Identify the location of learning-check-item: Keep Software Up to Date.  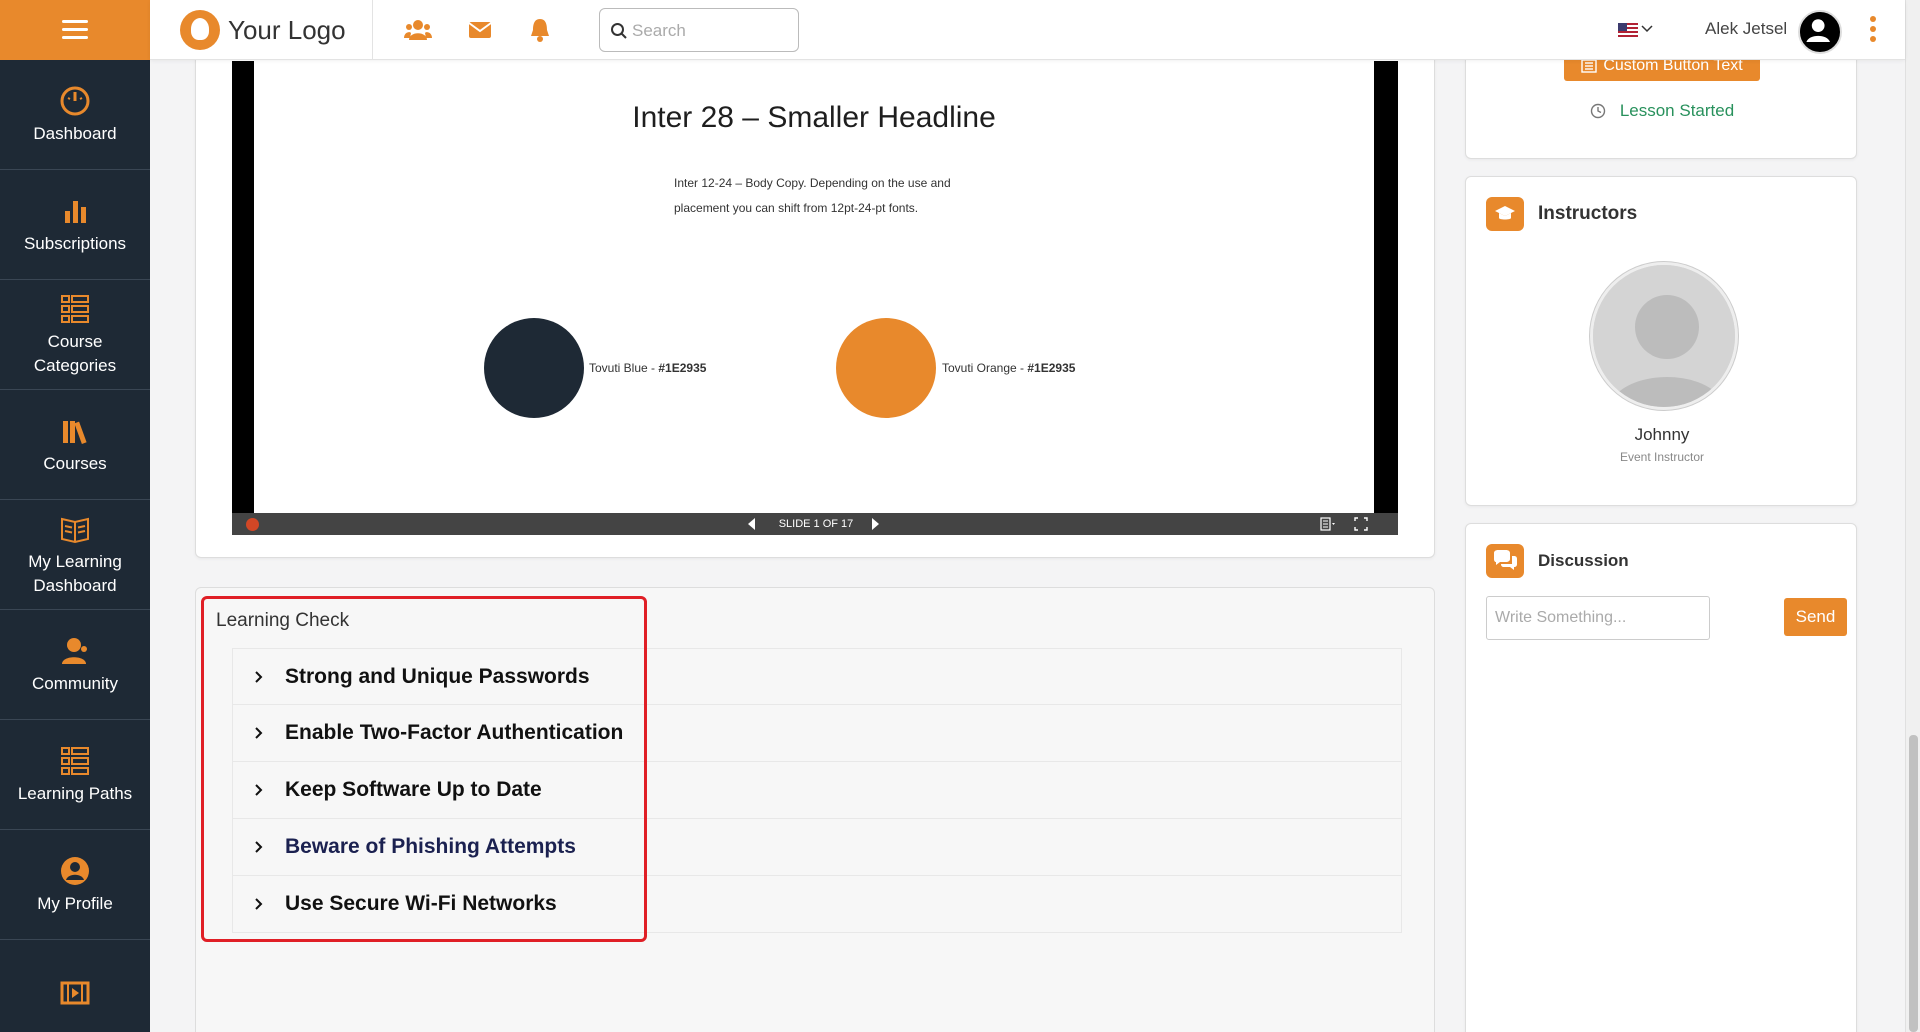
(817, 790).